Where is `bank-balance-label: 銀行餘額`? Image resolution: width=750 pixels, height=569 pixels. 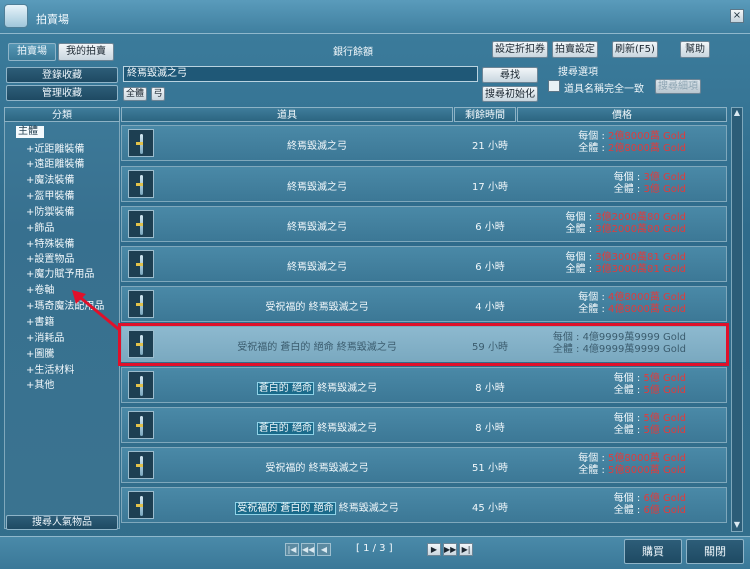 bank-balance-label: 銀行餘額 is located at coordinates (353, 52).